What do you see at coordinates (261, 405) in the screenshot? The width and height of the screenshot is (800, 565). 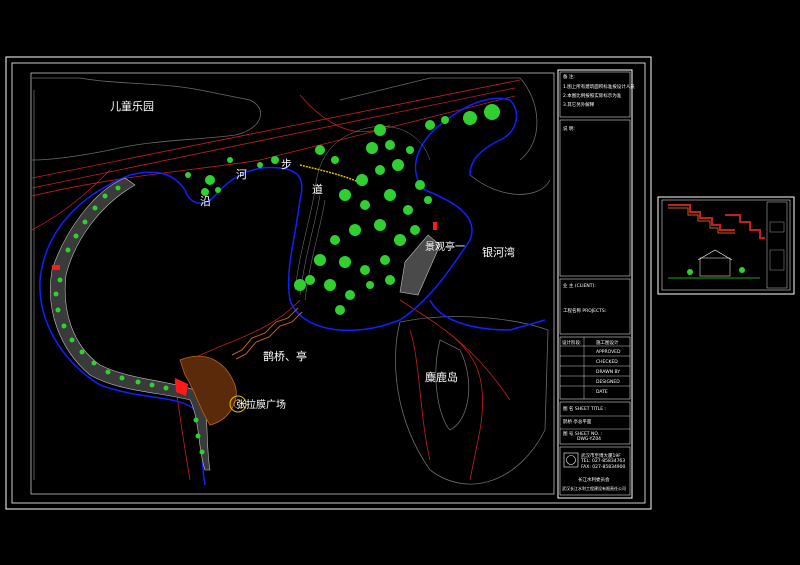 I see `label-membrane-plaza: 张拉膜广场` at bounding box center [261, 405].